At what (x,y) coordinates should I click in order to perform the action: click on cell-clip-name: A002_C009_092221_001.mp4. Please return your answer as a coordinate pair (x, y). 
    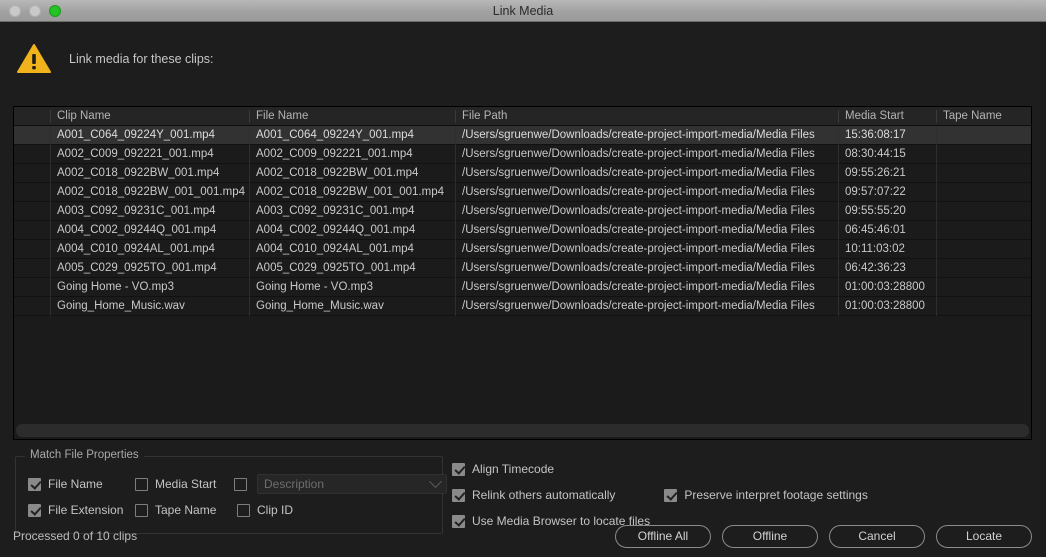
    Looking at the image, I should click on (149, 154).